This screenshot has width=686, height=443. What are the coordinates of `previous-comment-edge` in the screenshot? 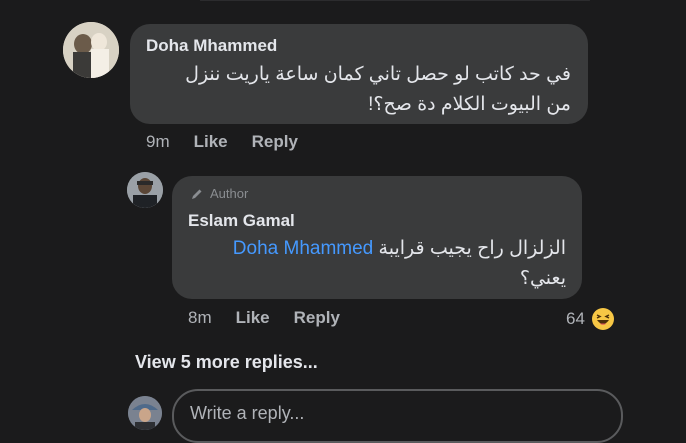 It's located at (395, 3).